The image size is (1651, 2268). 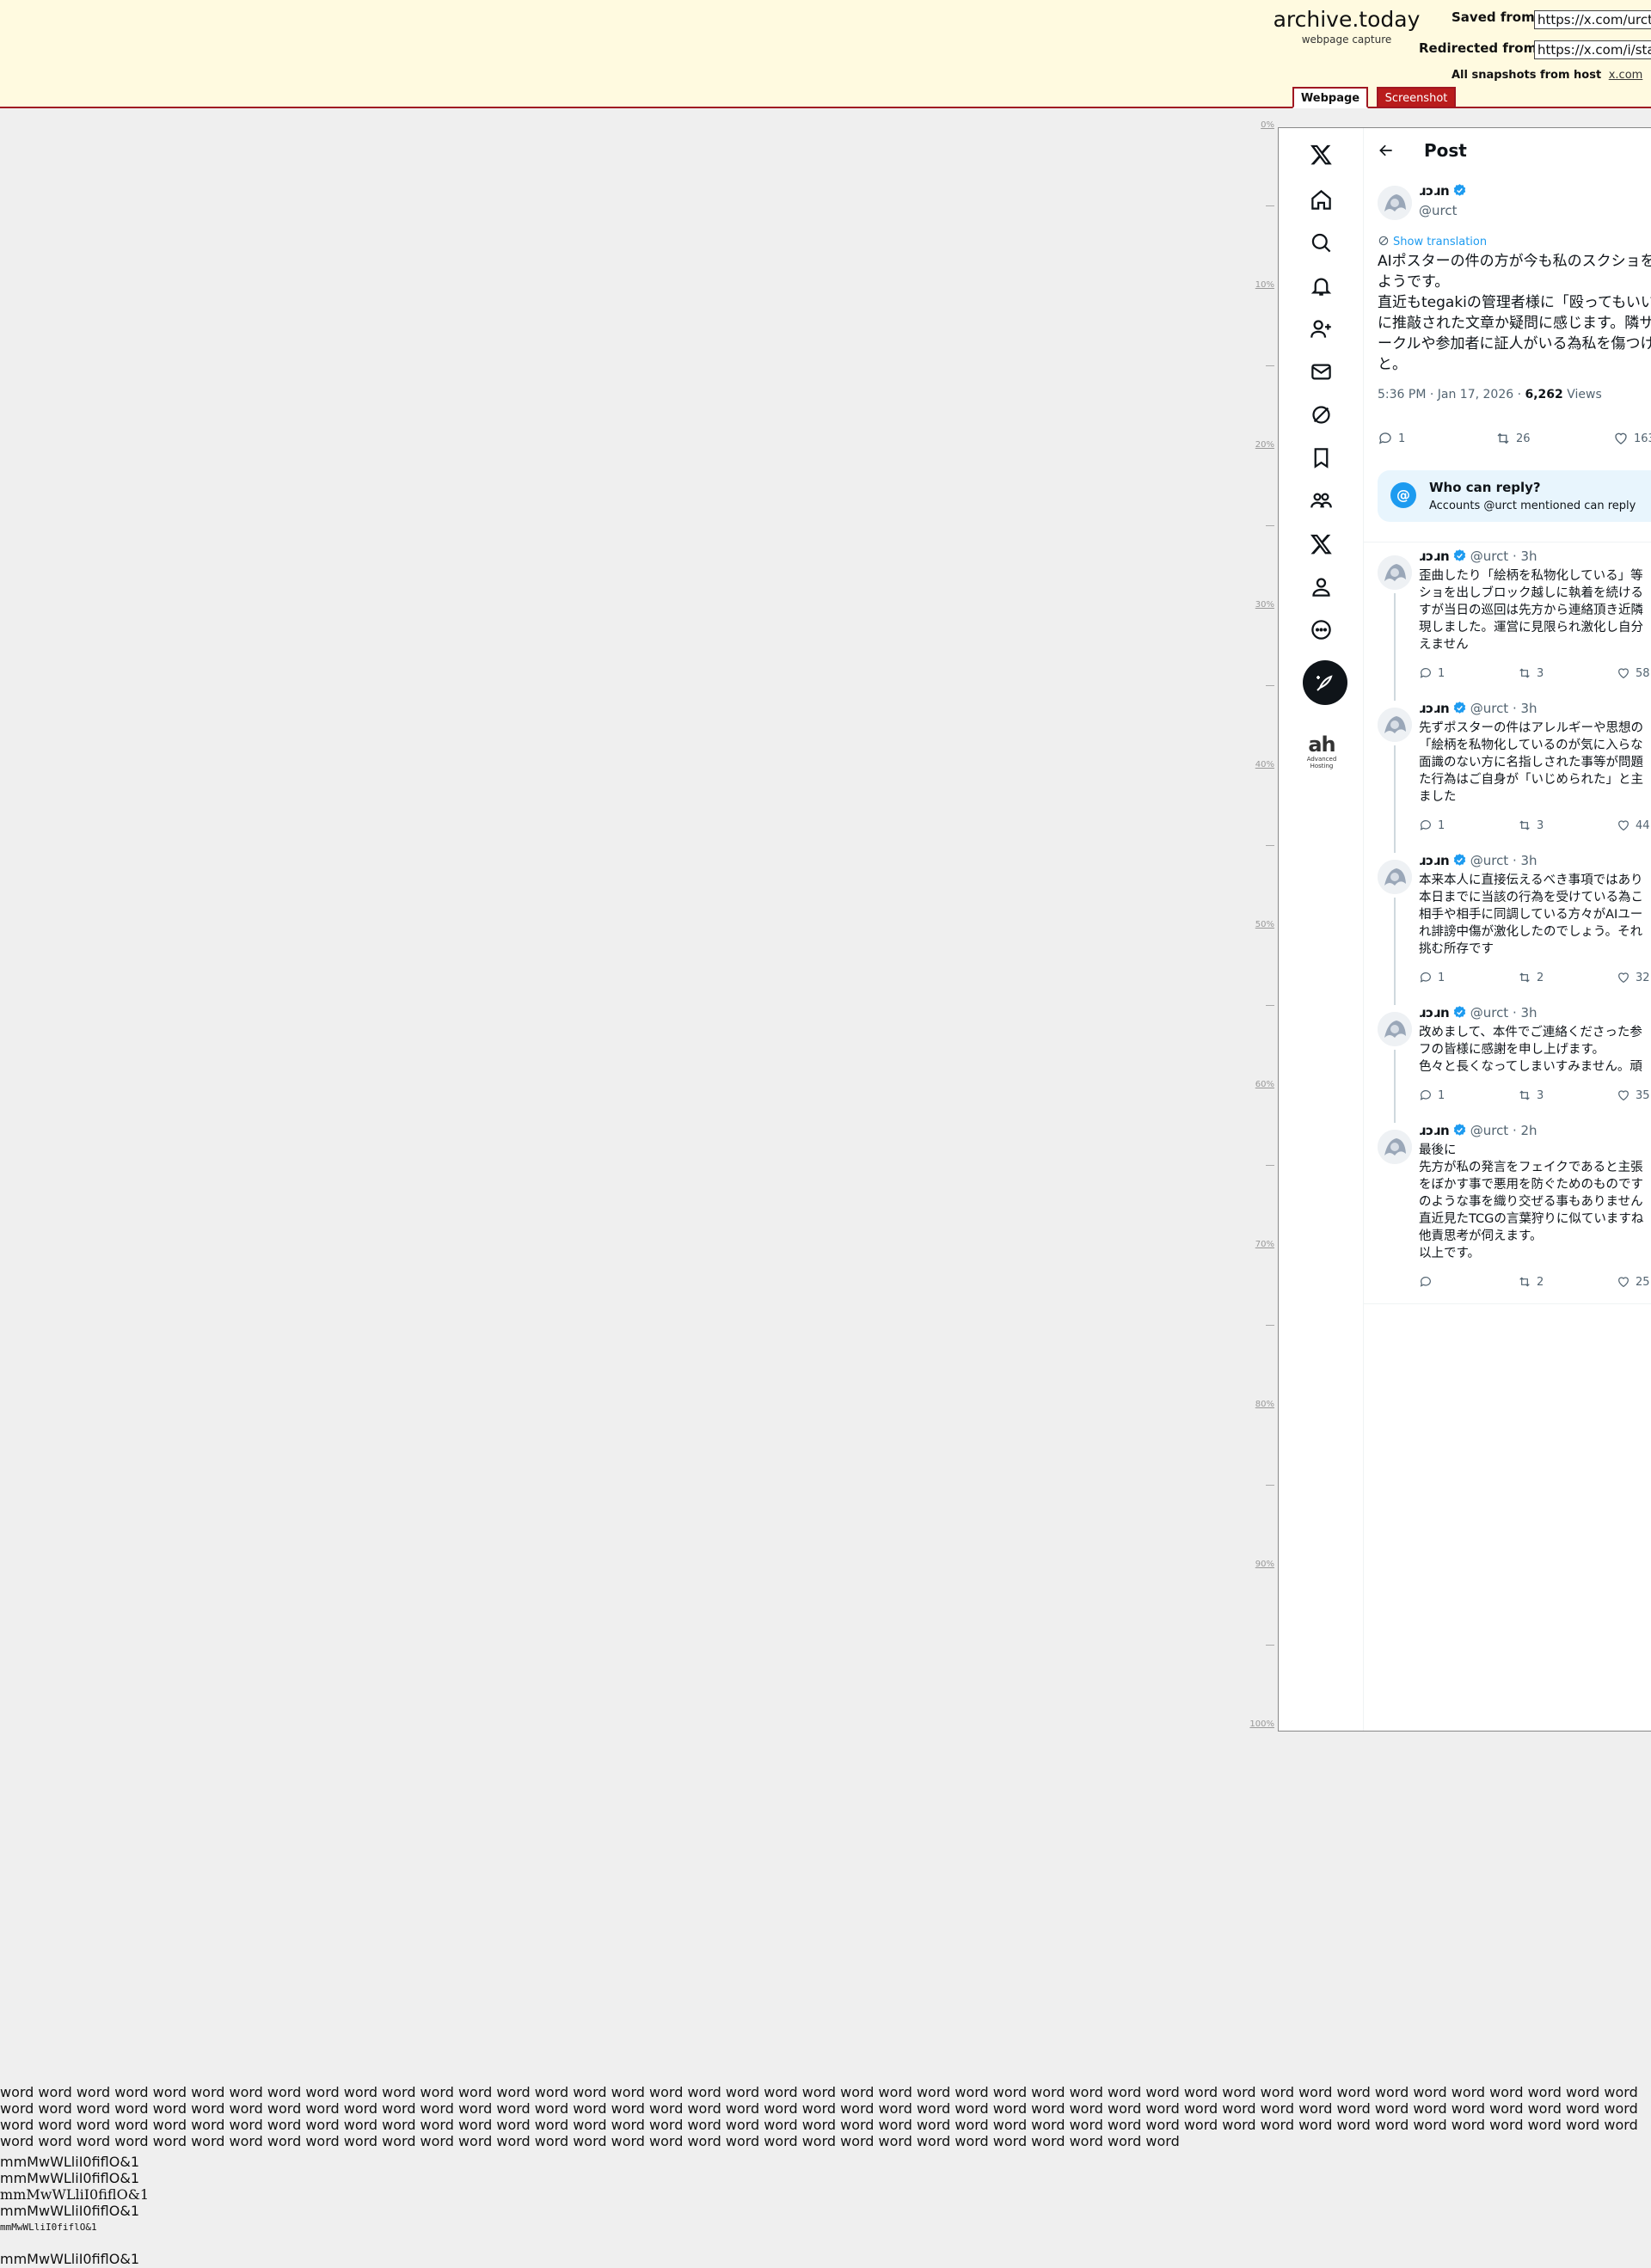 I want to click on back-arrow-icon, so click(x=1386, y=150).